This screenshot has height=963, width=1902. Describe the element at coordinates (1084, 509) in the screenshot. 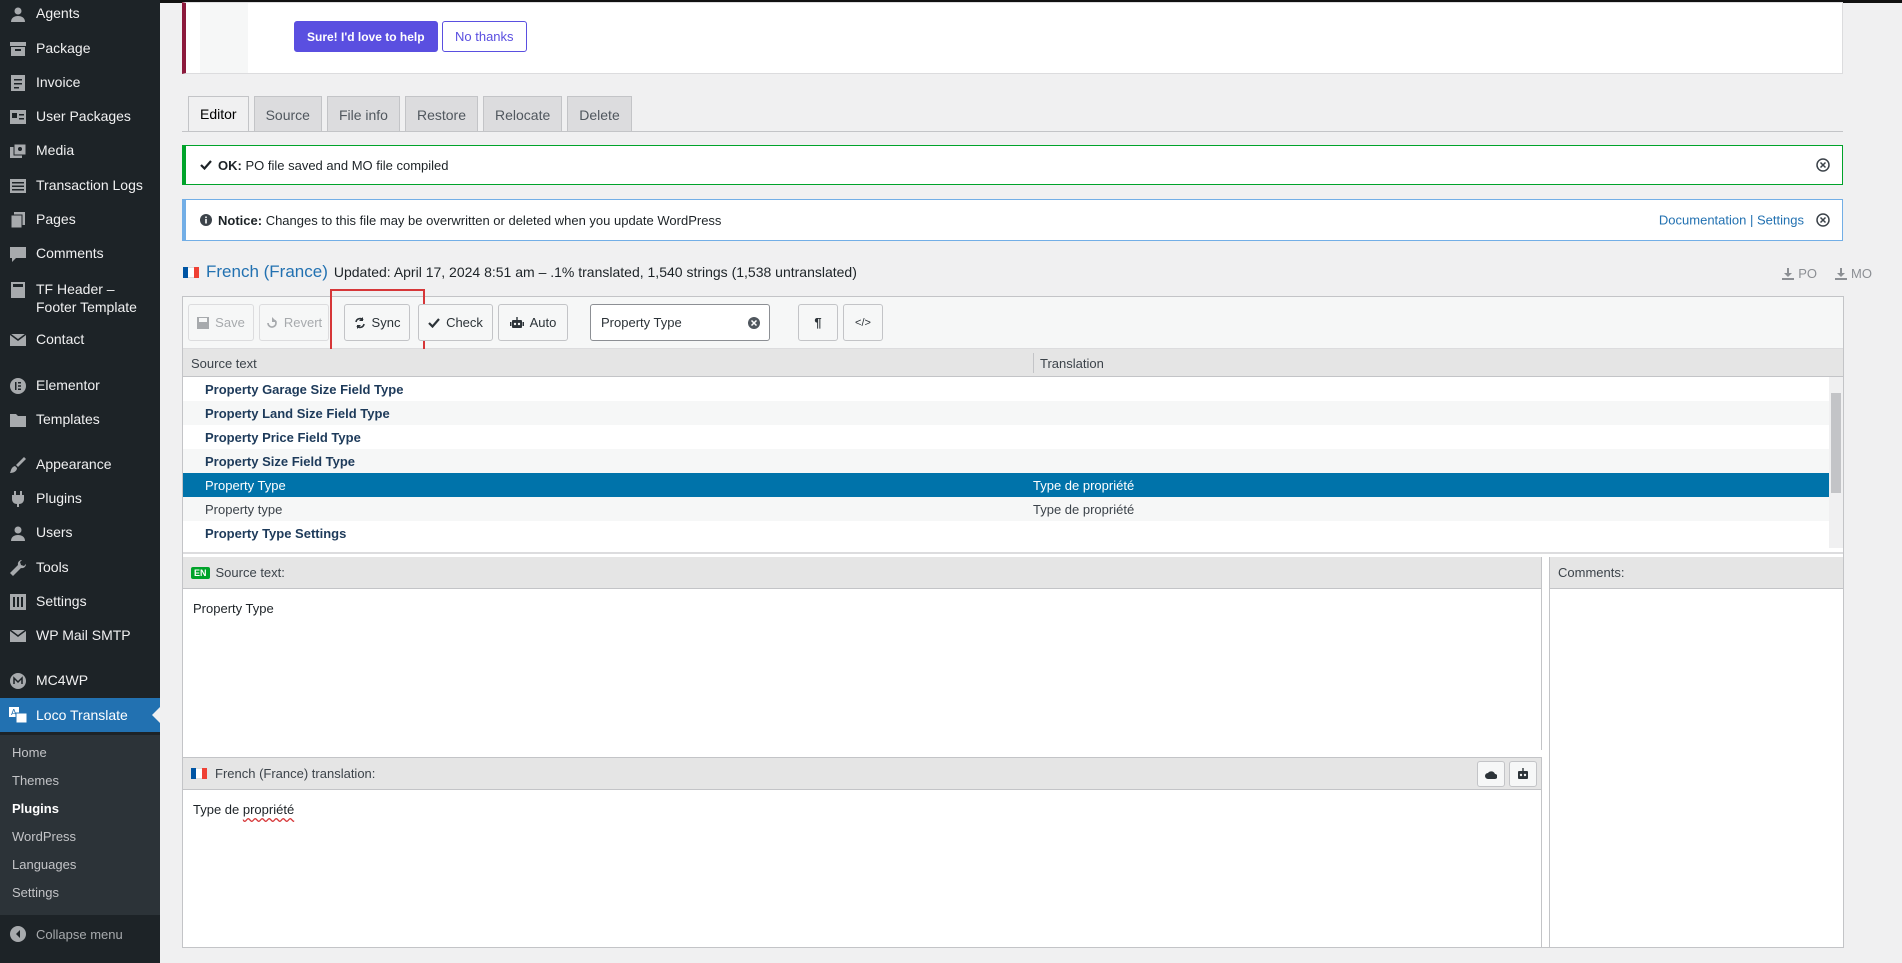

I see `row-translation: Type de propriété` at that location.